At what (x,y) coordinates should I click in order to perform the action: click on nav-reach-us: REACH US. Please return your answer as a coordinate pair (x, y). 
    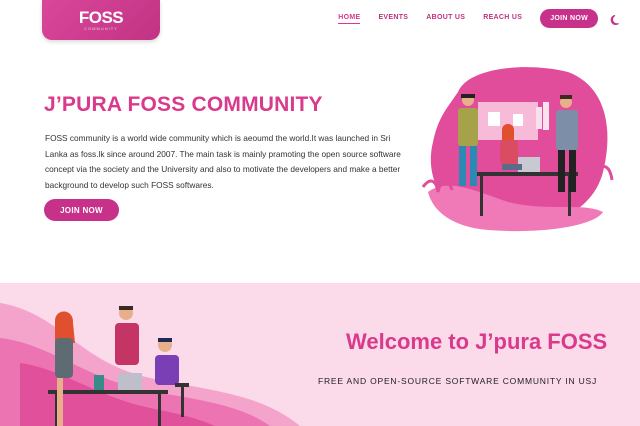
    Looking at the image, I should click on (502, 18).